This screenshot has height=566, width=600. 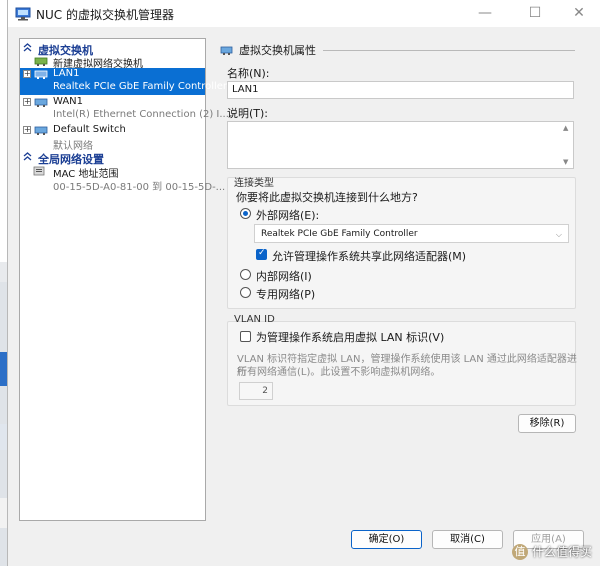 I want to click on remove-button: 移除(R), so click(x=547, y=423).